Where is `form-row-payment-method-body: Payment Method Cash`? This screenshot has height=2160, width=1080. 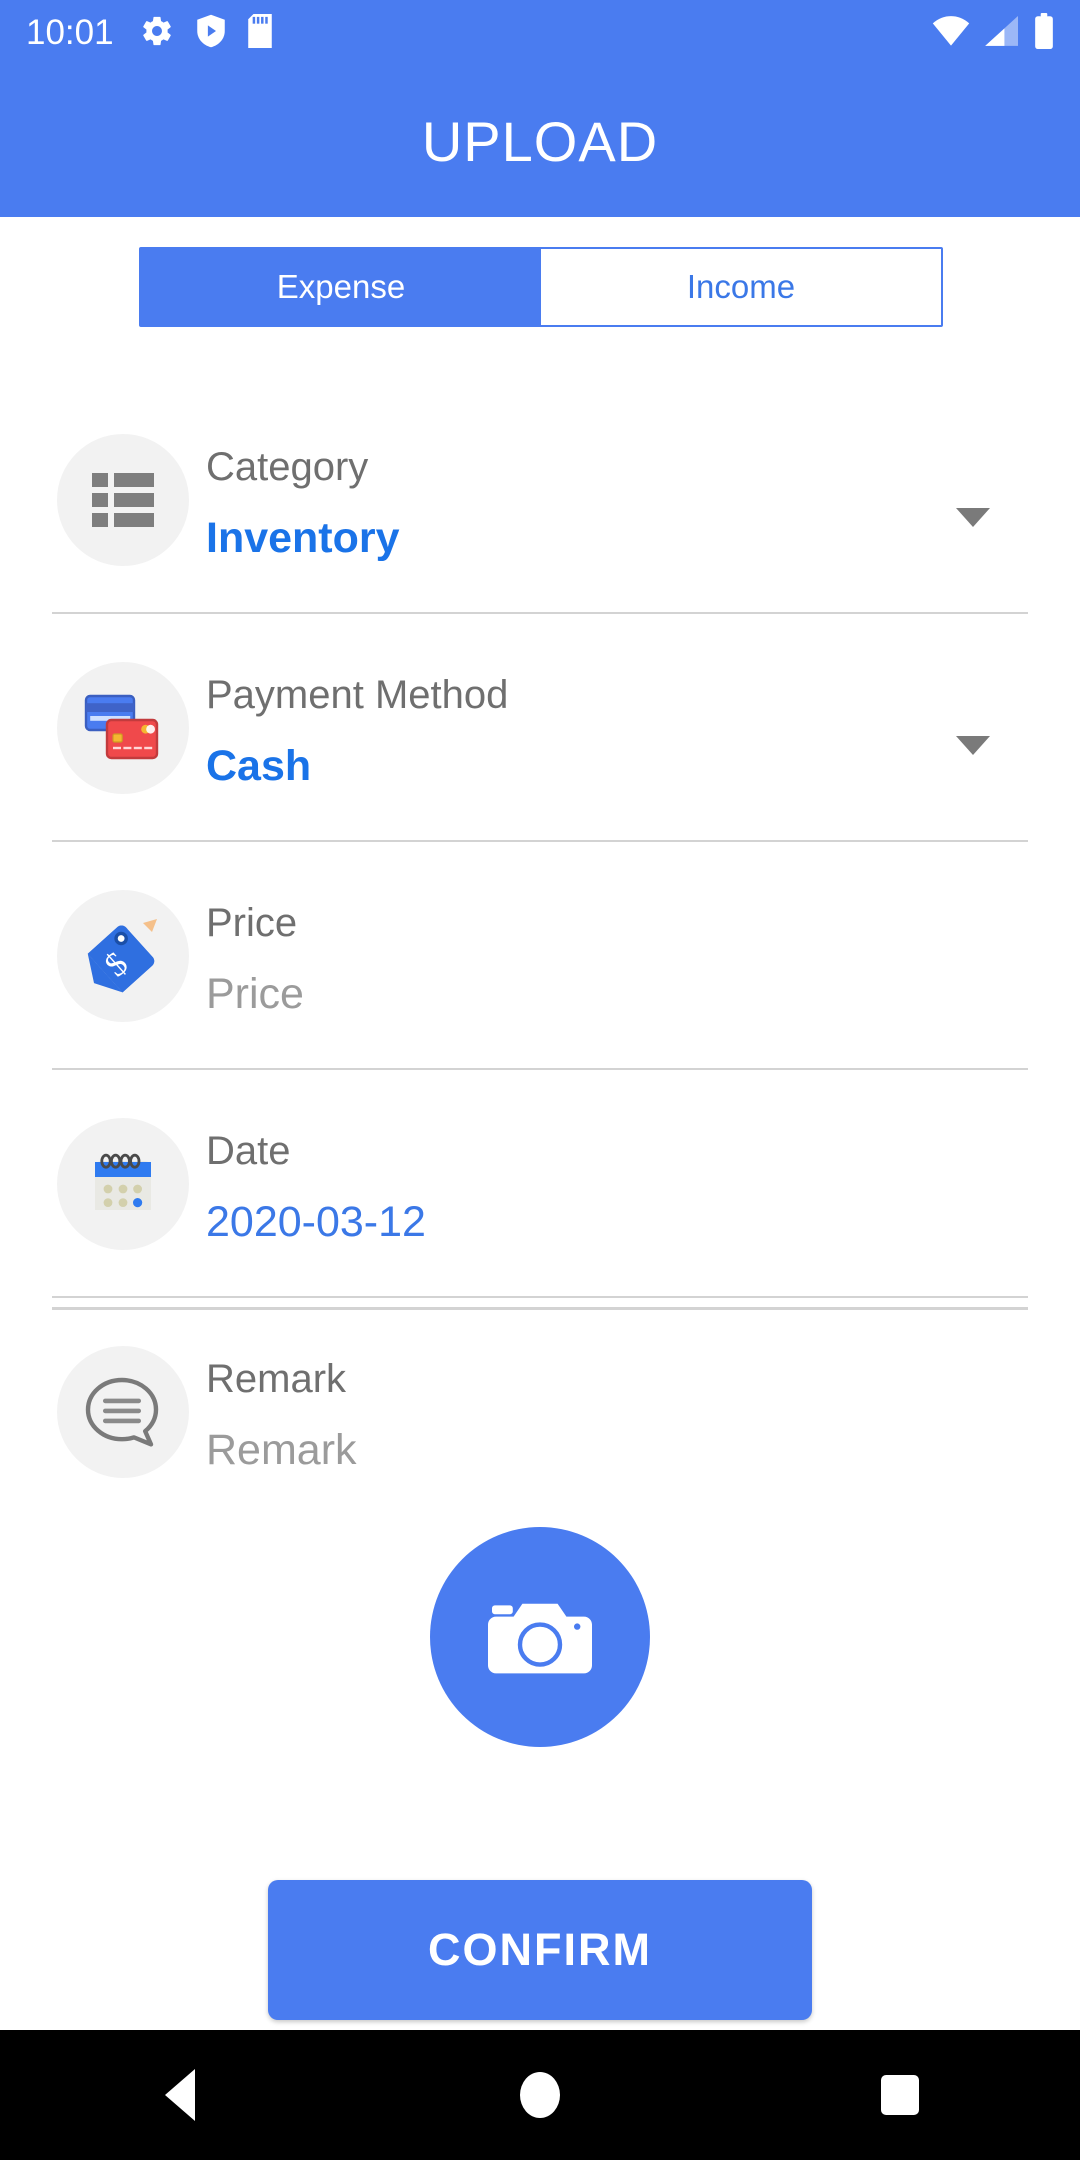
form-row-payment-method-body: Payment Method Cash is located at coordinates (581, 728).